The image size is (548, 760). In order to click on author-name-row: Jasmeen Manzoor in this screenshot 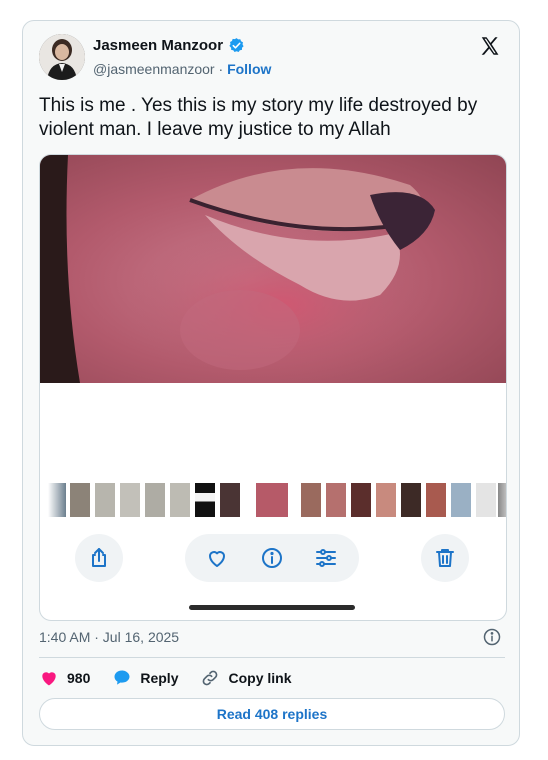, I will do `click(169, 45)`.